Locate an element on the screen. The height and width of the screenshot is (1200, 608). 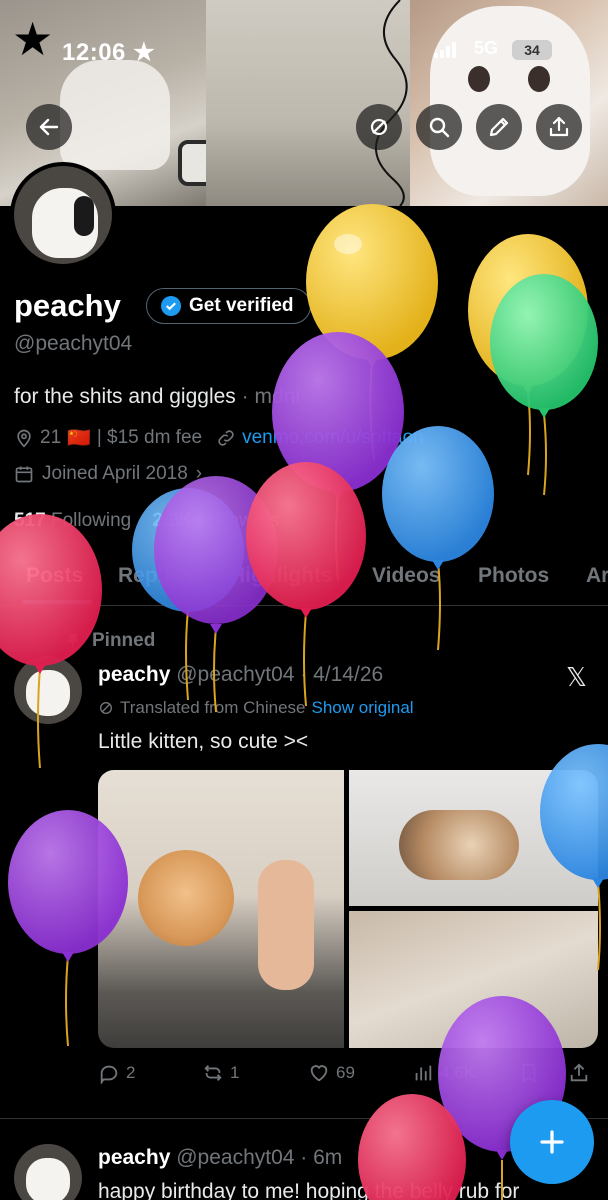
heart-icon is located at coordinates (319, 1073).